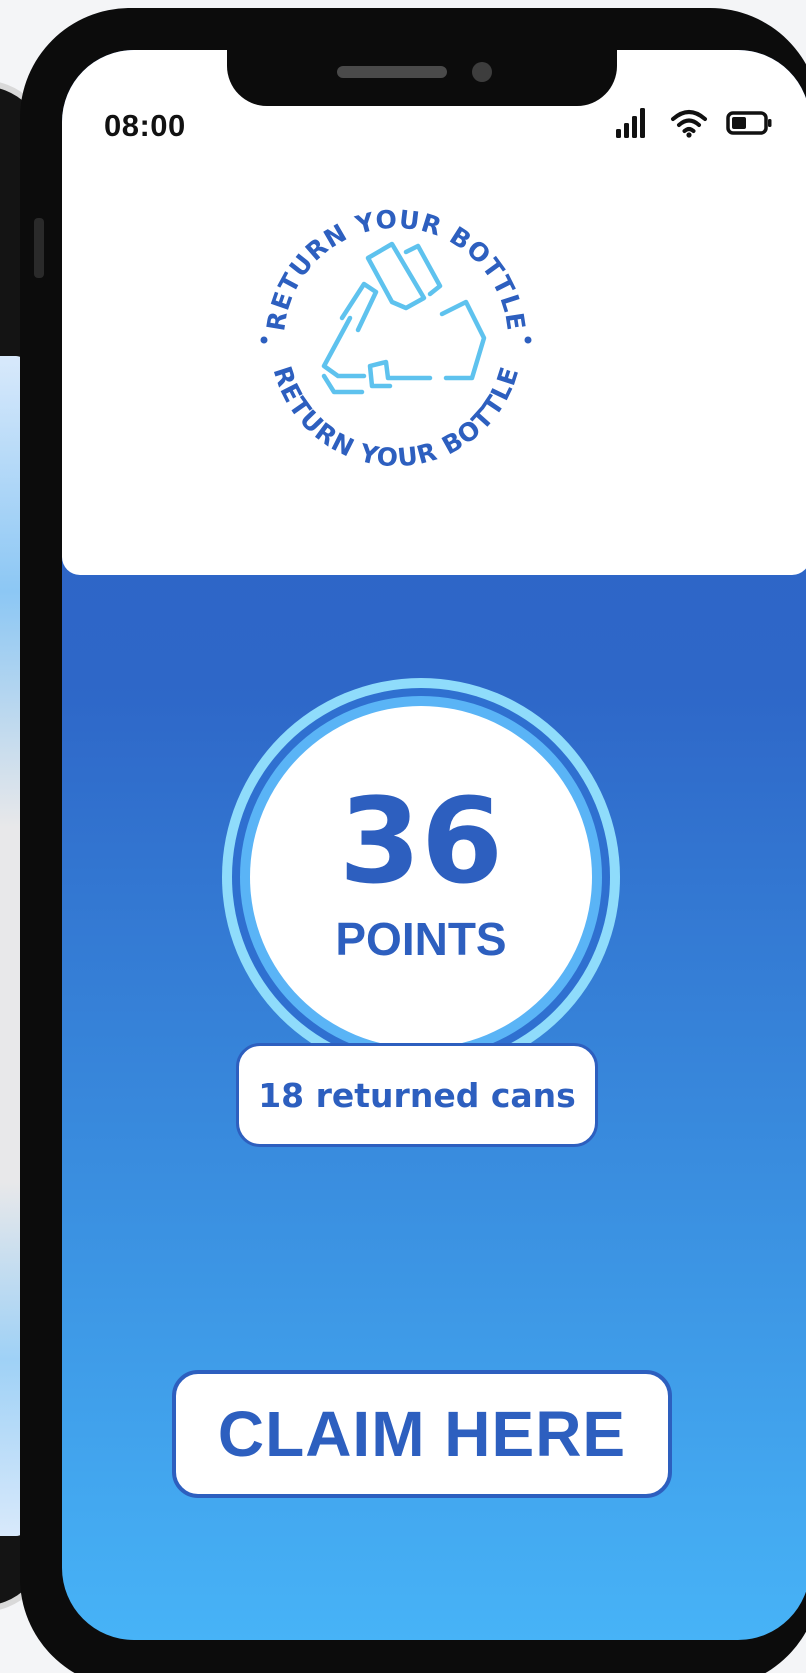 The width and height of the screenshot is (806, 1673). I want to click on signal-icon, so click(630, 123).